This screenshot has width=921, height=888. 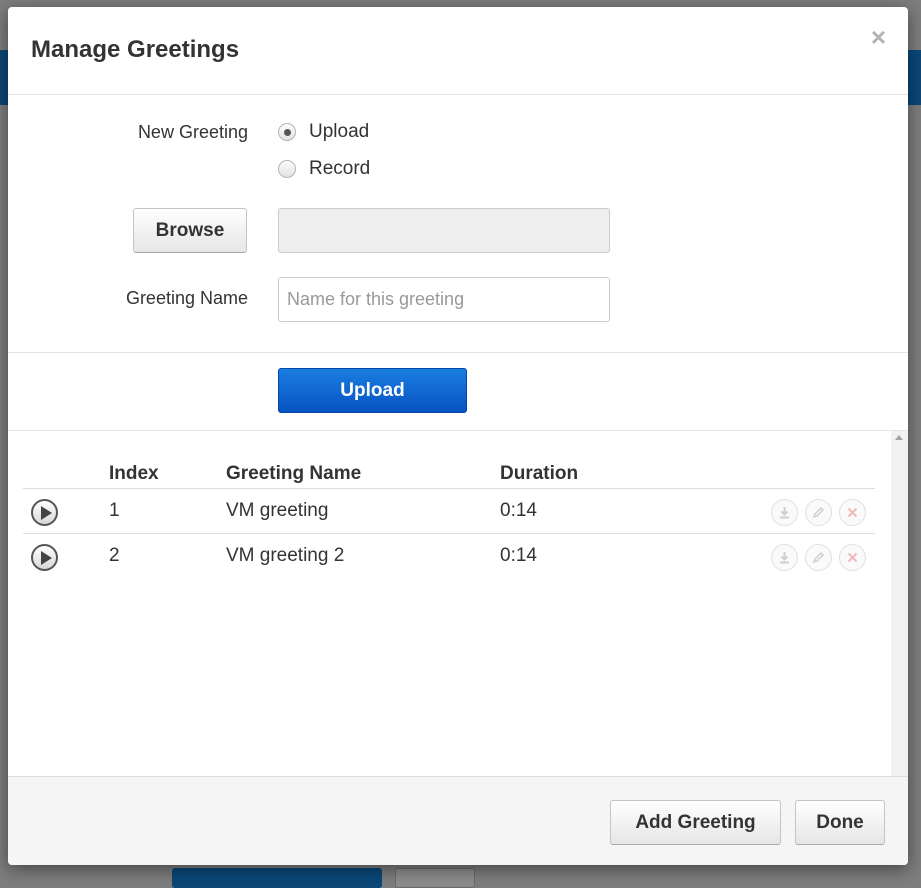 I want to click on table-row: 2 VM greeting 2 0:14, so click(x=449, y=555).